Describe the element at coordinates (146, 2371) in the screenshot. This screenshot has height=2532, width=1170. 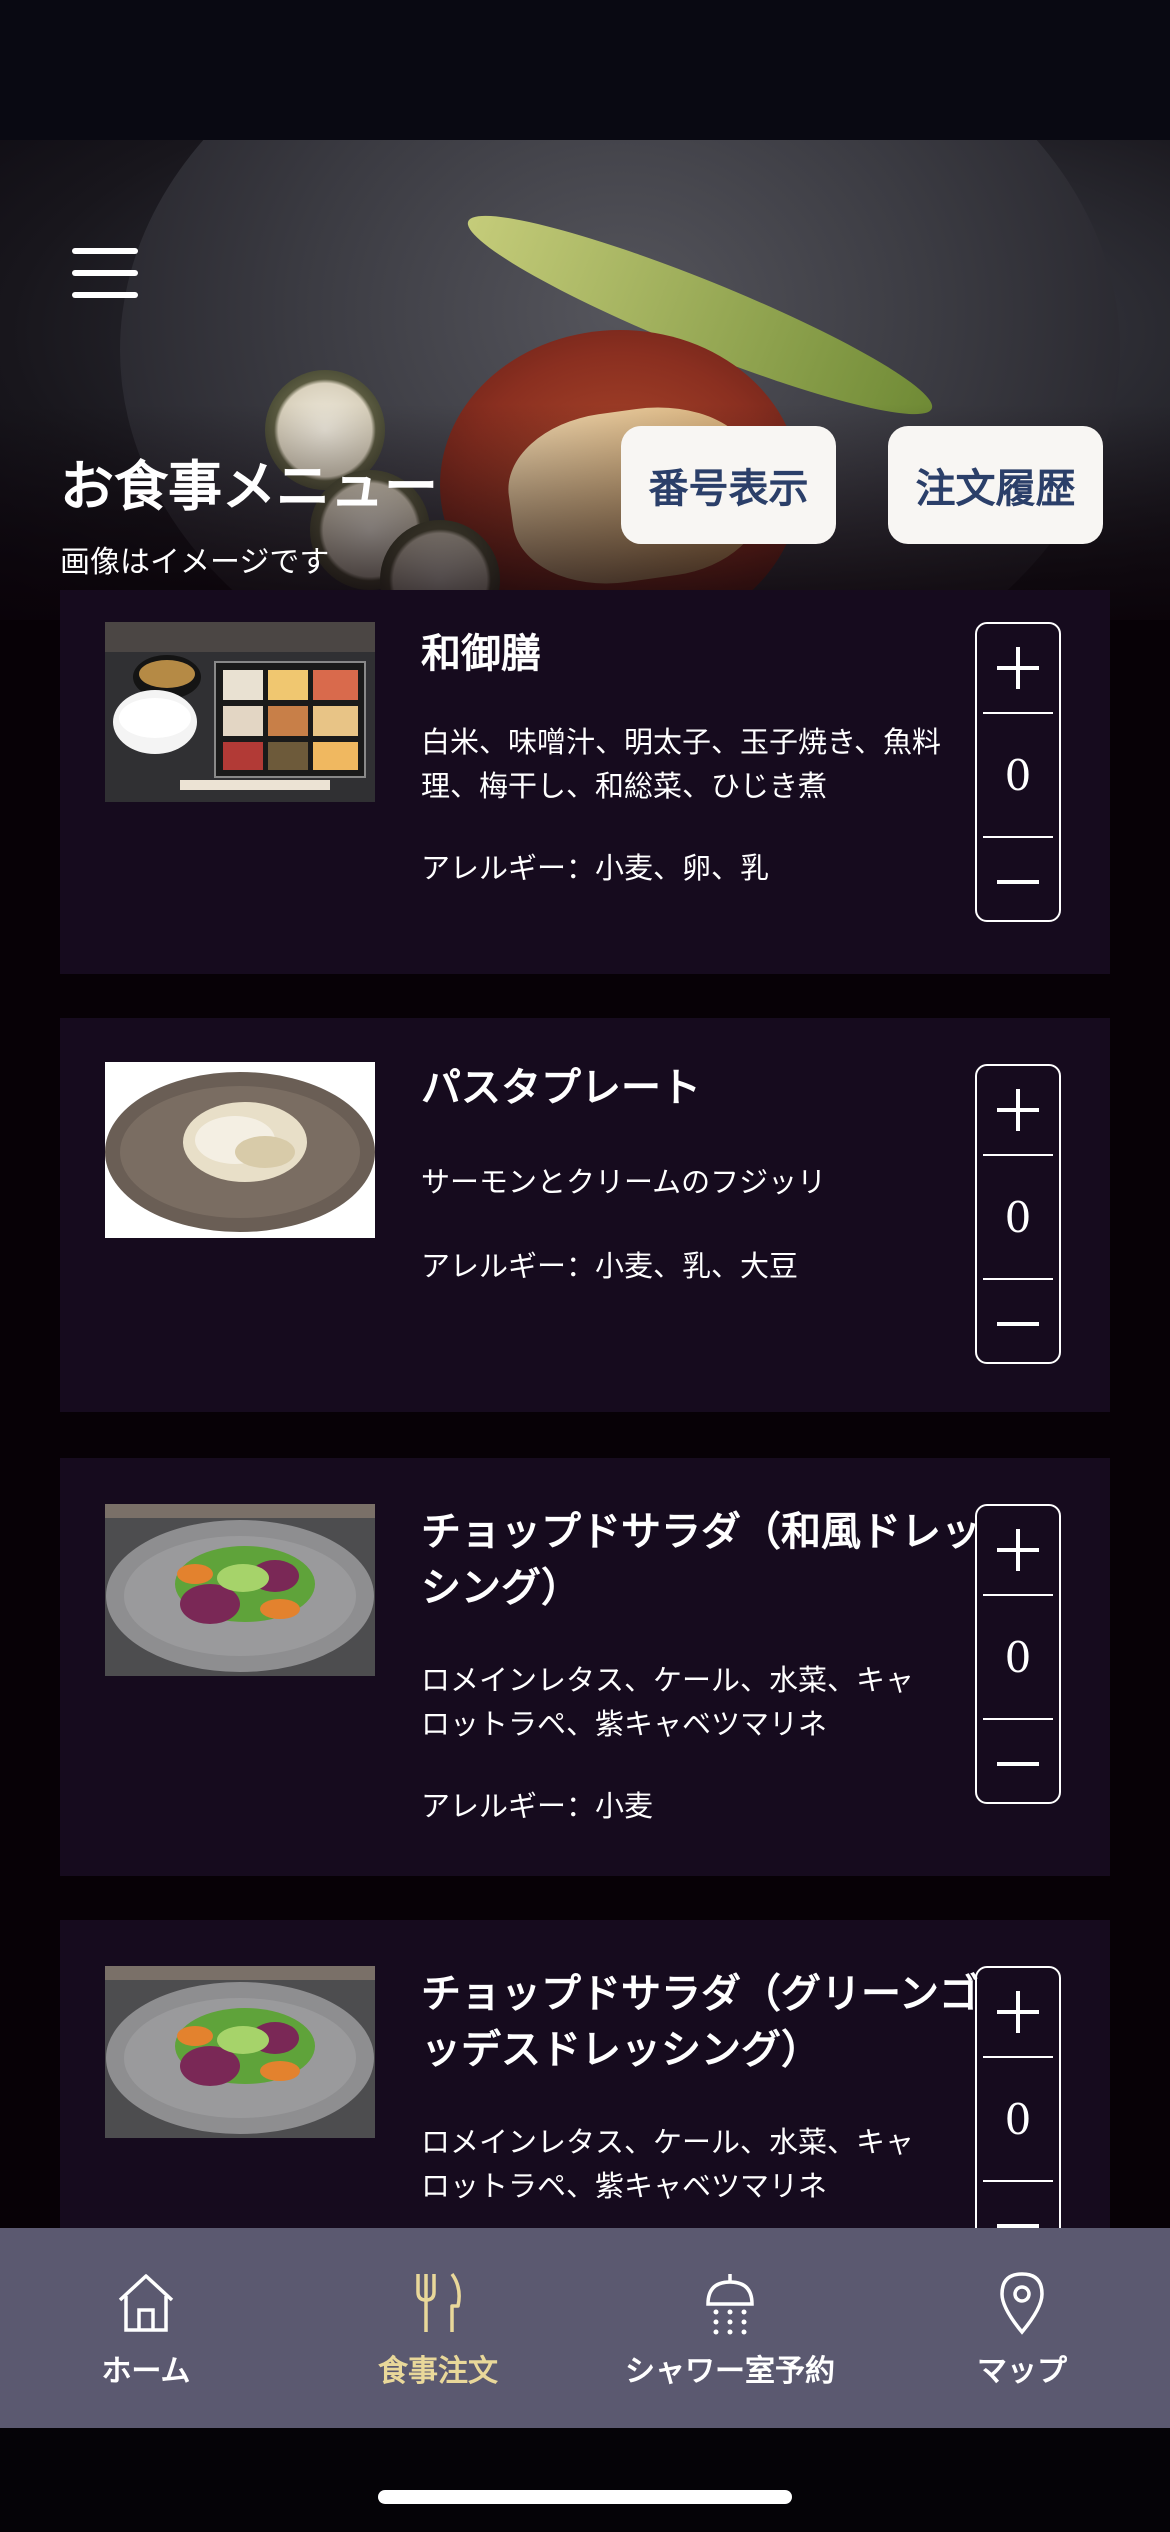
I see `tab-label: ホーム` at that location.